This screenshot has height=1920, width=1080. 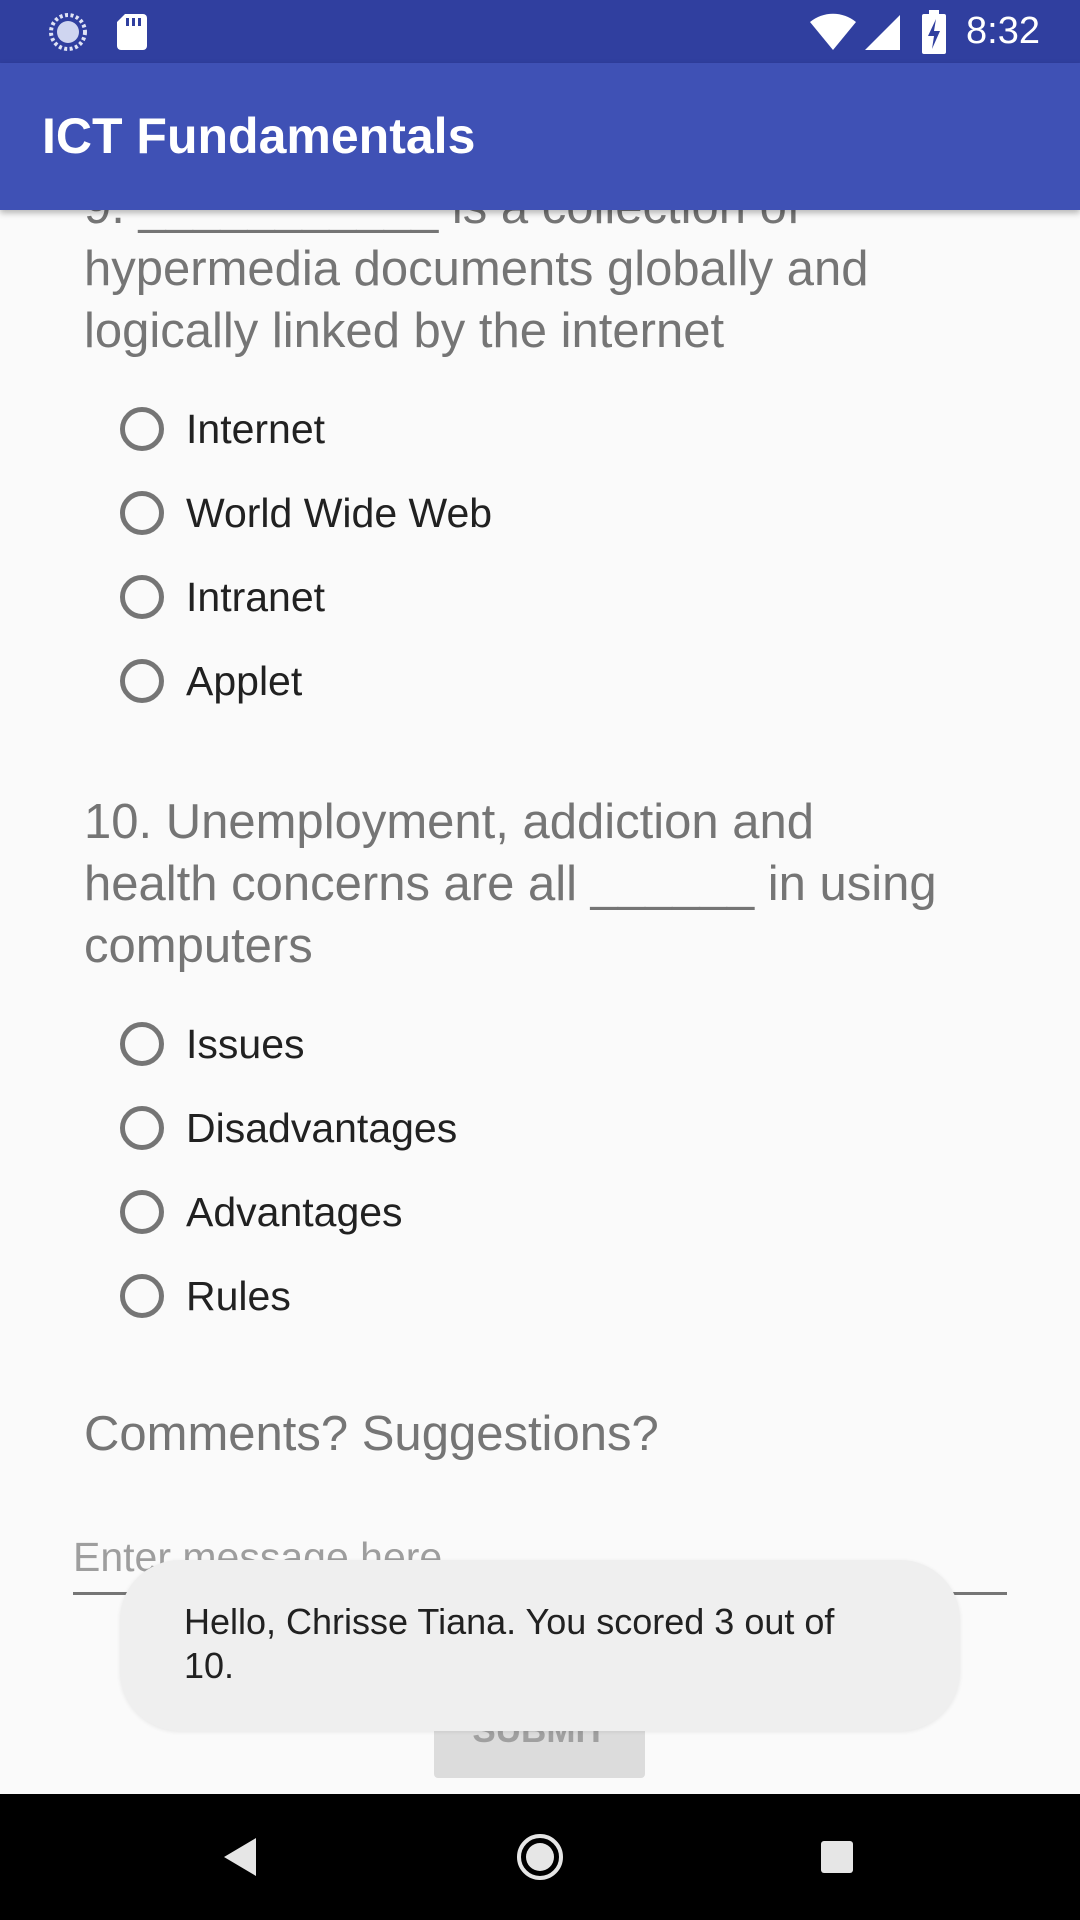 What do you see at coordinates (322, 1127) in the screenshot?
I see `option-label: Disadvantages` at bounding box center [322, 1127].